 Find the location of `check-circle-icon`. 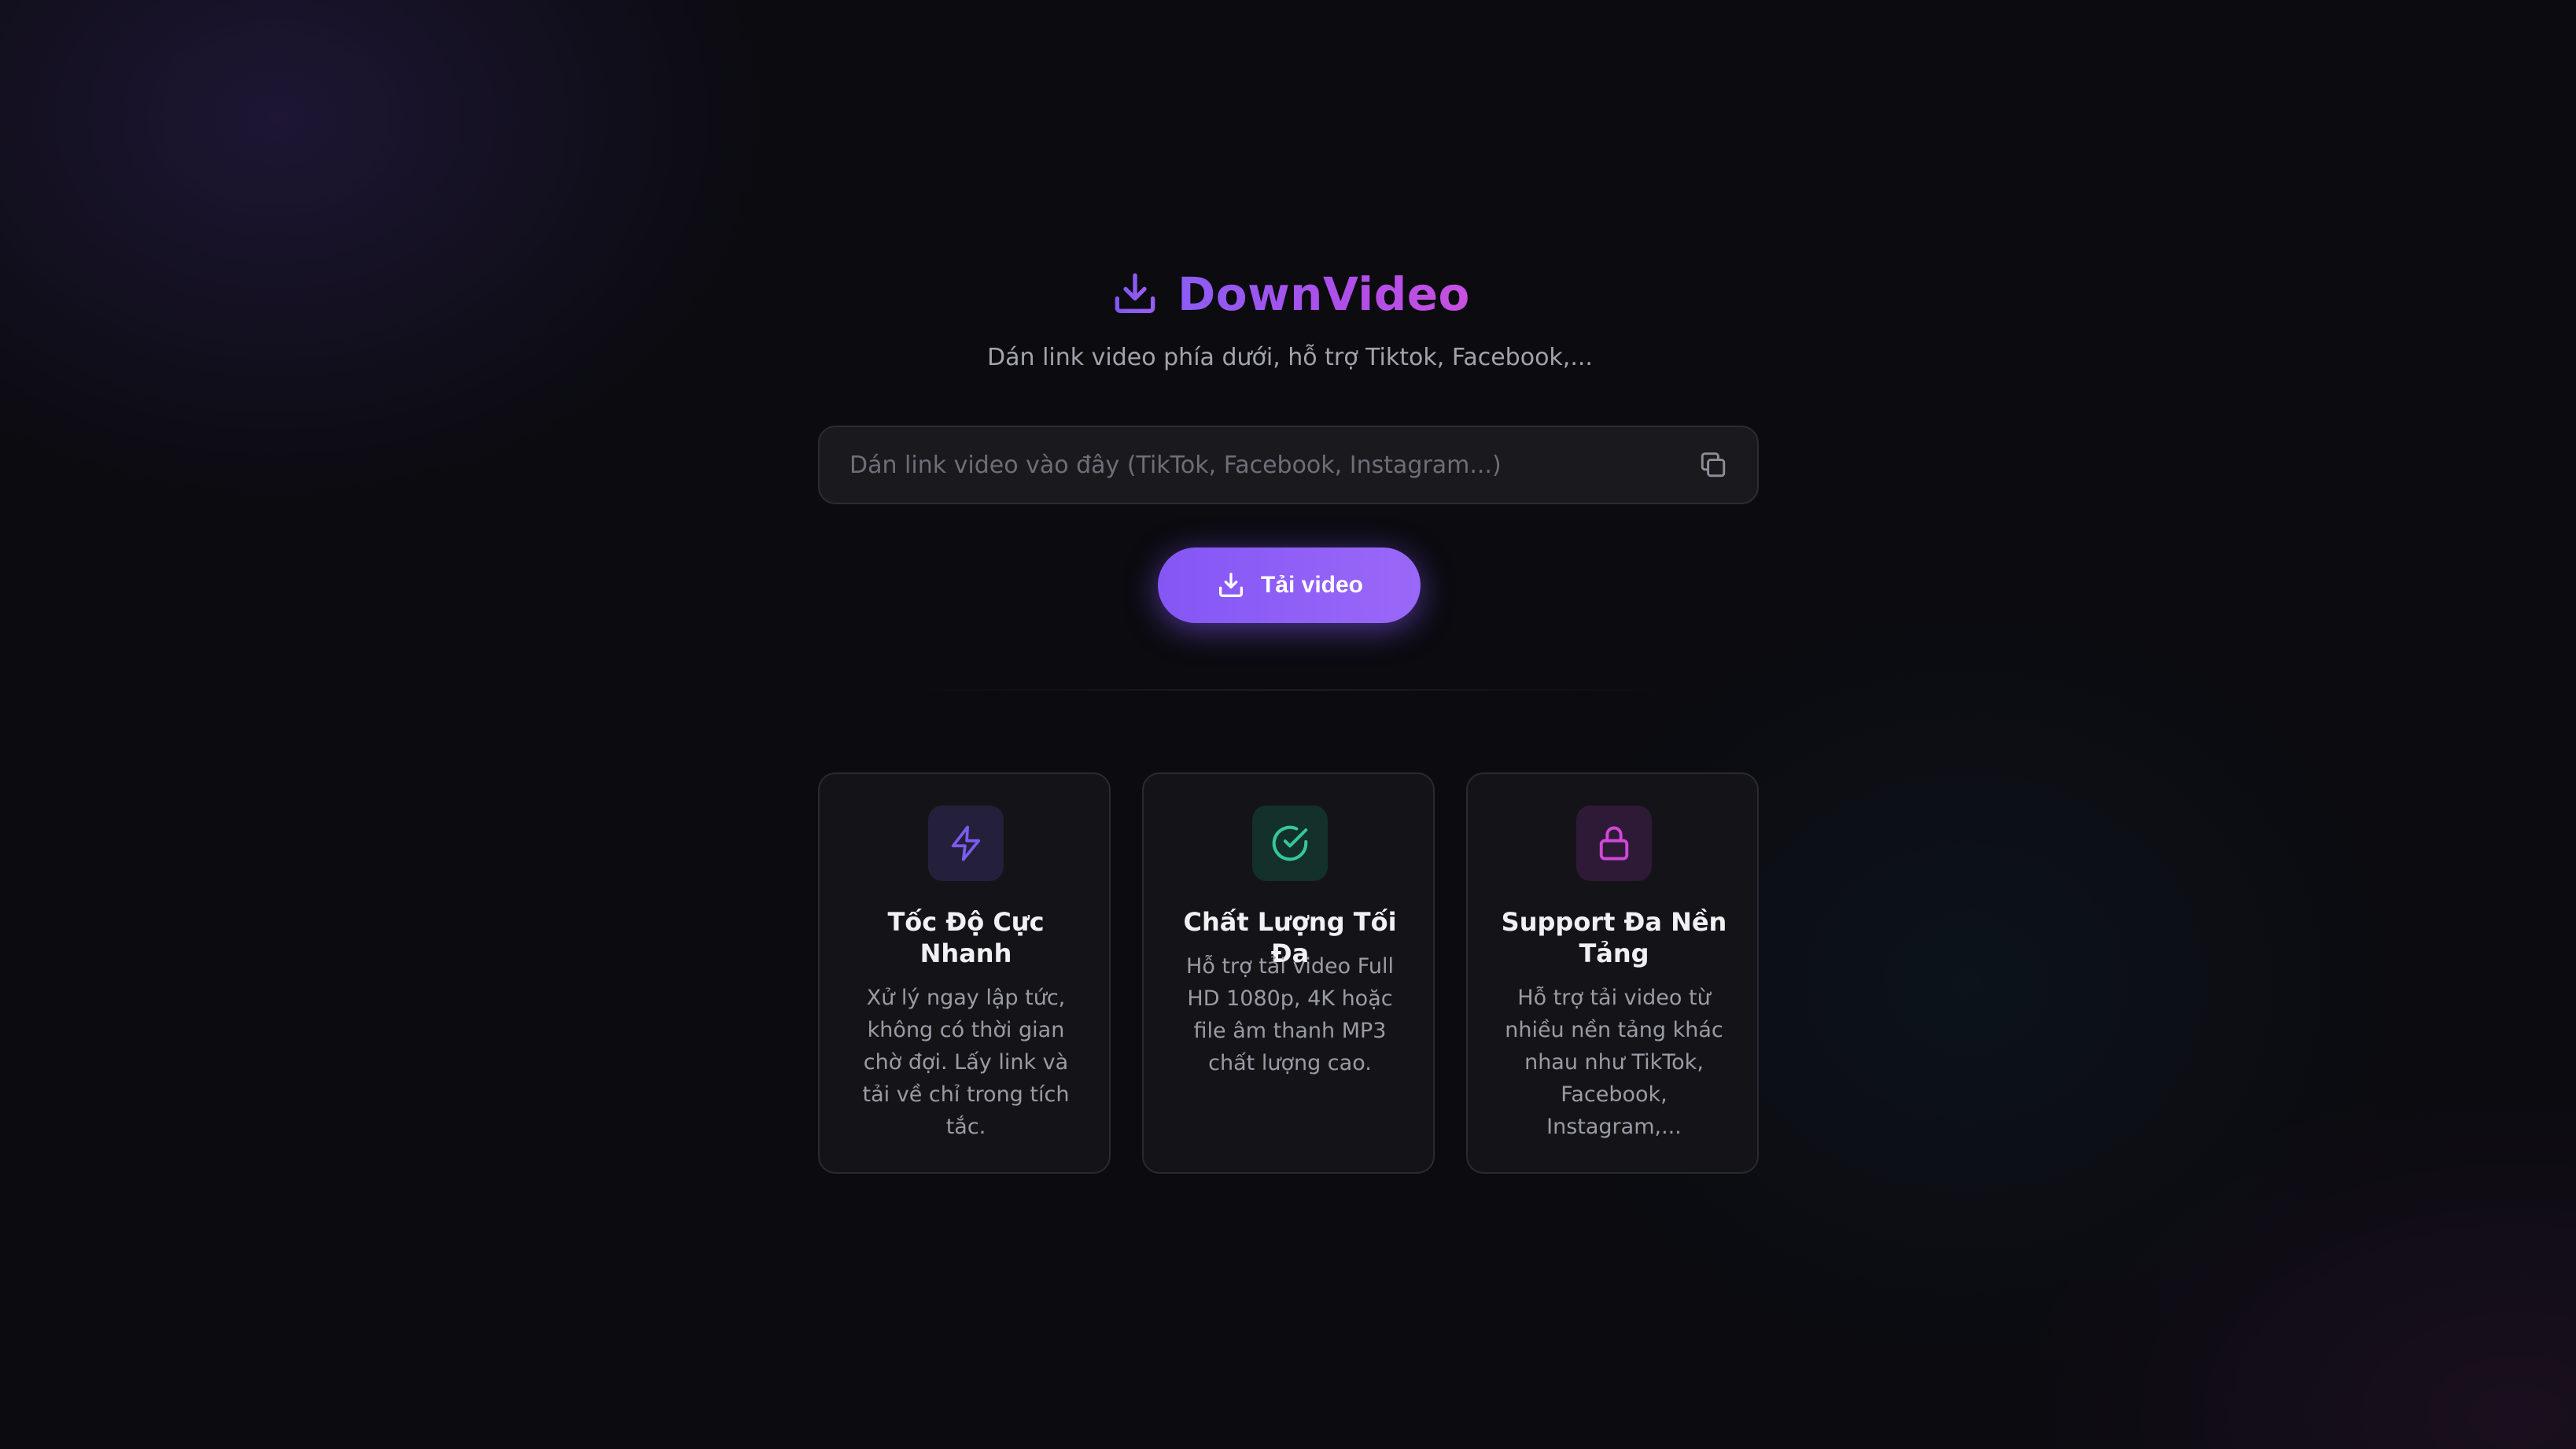

check-circle-icon is located at coordinates (1290, 843).